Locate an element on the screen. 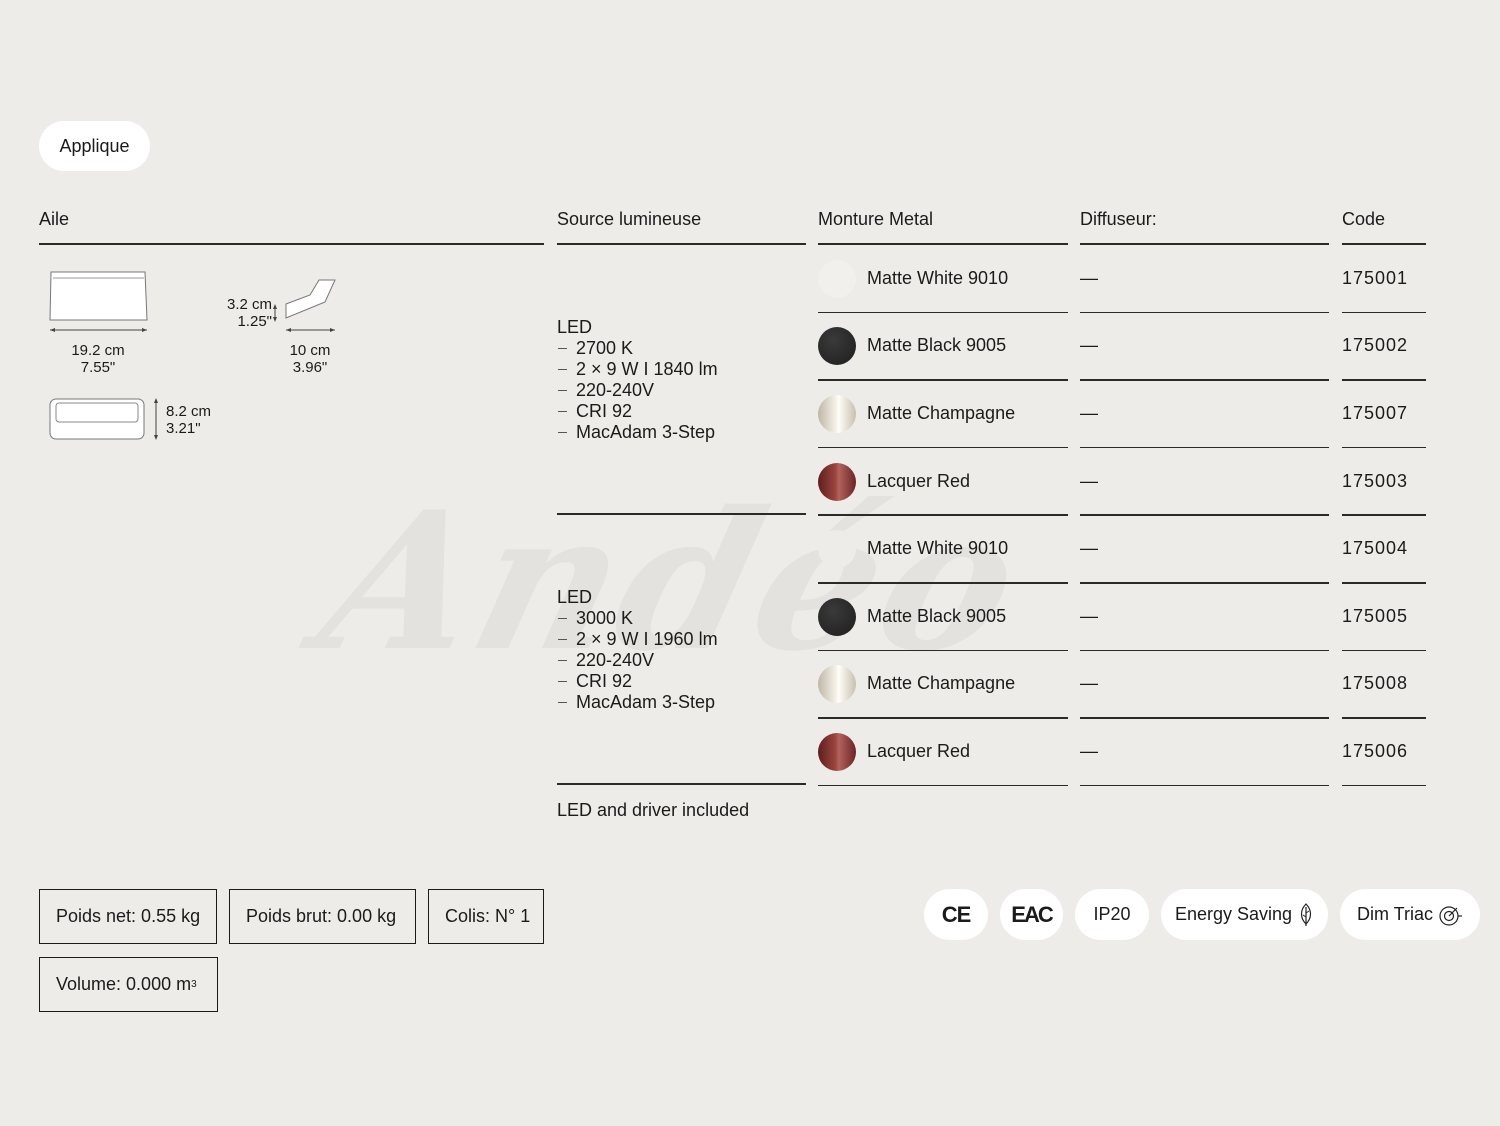  header-diffuser: Diffuseur: is located at coordinates (1118, 219).